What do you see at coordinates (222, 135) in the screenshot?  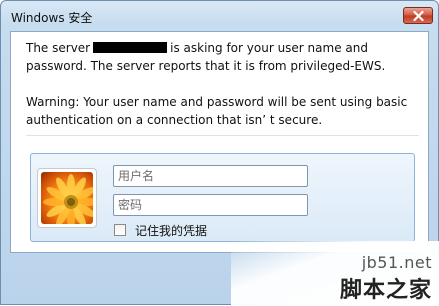 I see `divider` at bounding box center [222, 135].